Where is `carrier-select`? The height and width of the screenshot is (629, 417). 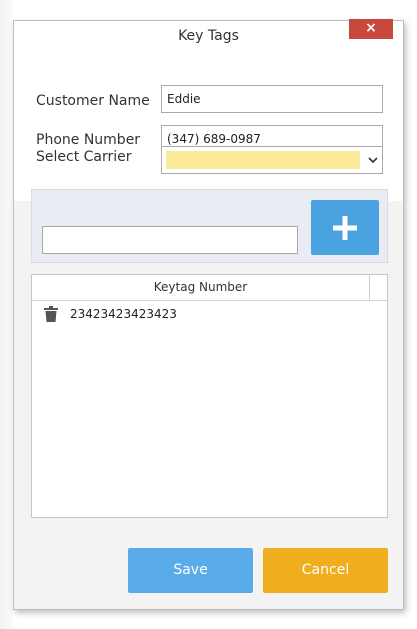
carrier-select is located at coordinates (272, 160).